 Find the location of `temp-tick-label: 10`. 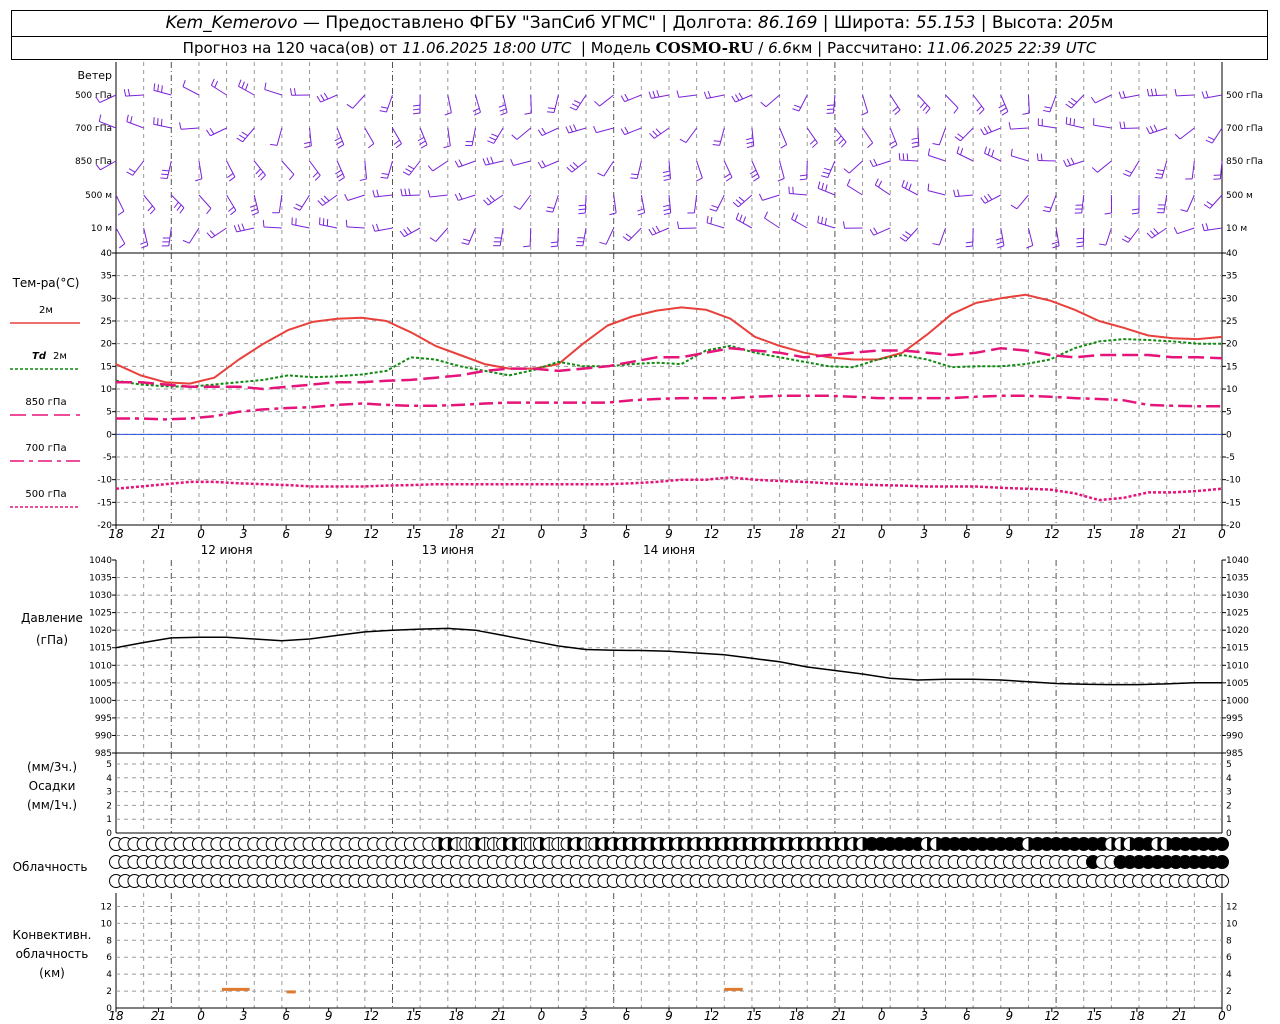

temp-tick-label: 10 is located at coordinates (1232, 390).